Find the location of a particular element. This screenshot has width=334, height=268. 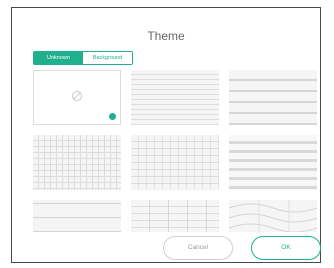

dialog-title: Theme is located at coordinates (166, 36).